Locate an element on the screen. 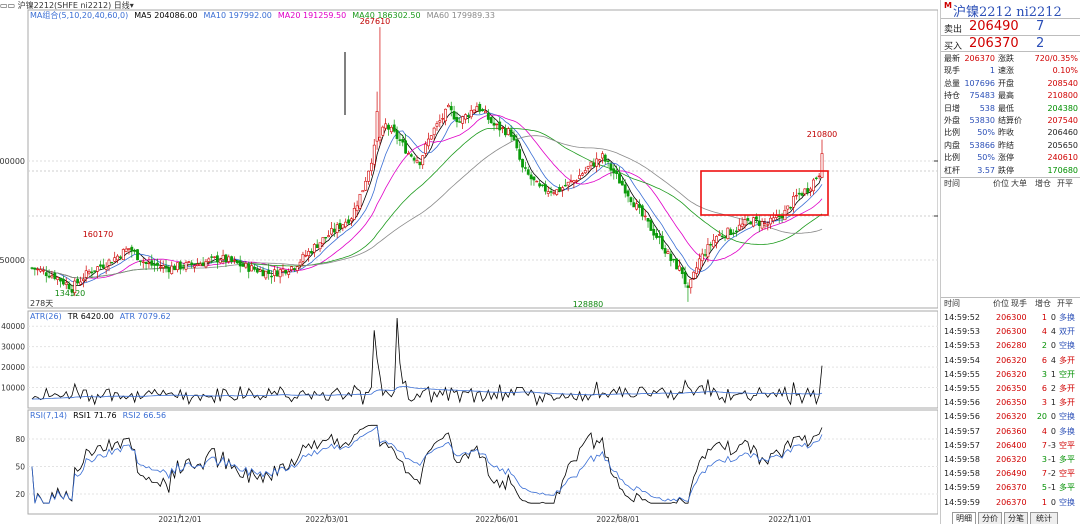 The height and width of the screenshot is (524, 1080). tick-volume: 1 is located at coordinates (1044, 317).